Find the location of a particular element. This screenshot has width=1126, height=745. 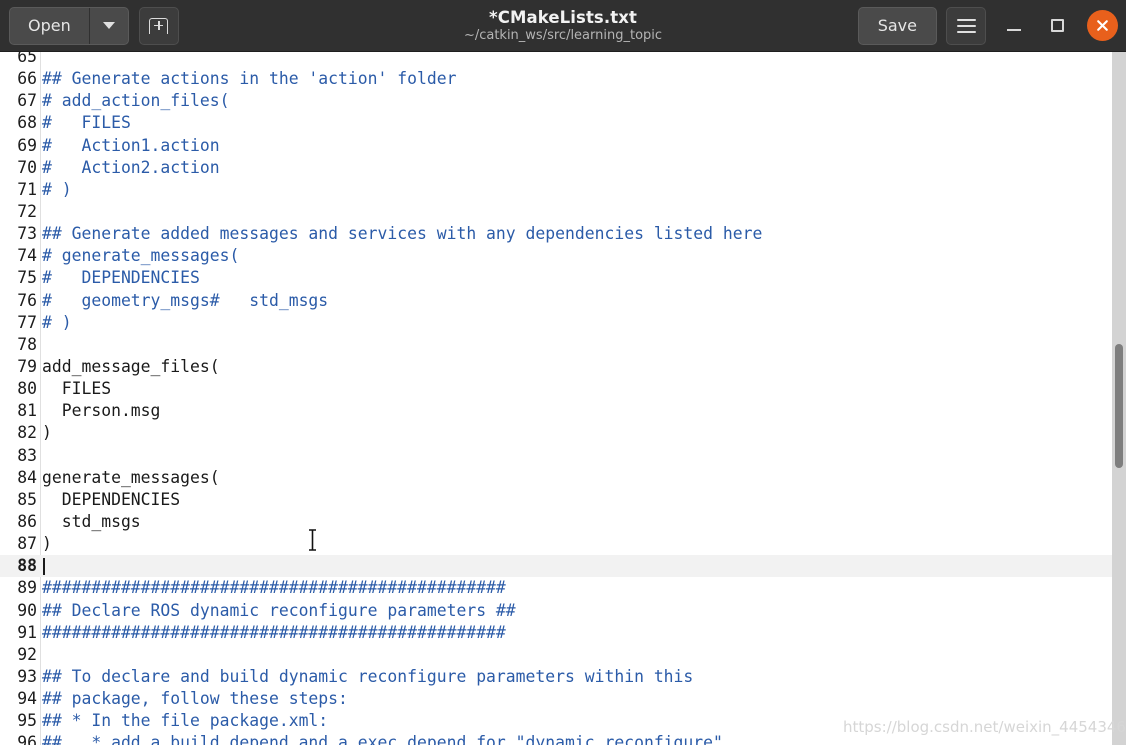

open-split-button: Open is located at coordinates (69, 25).